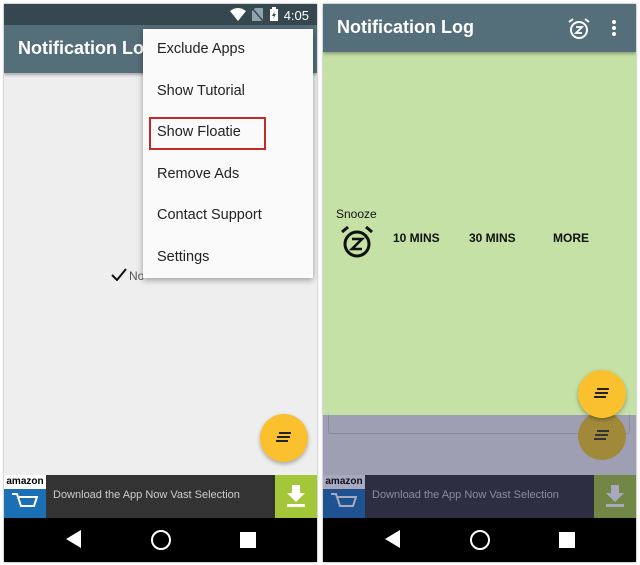  I want to click on snooze-more-button: MORE, so click(571, 238).